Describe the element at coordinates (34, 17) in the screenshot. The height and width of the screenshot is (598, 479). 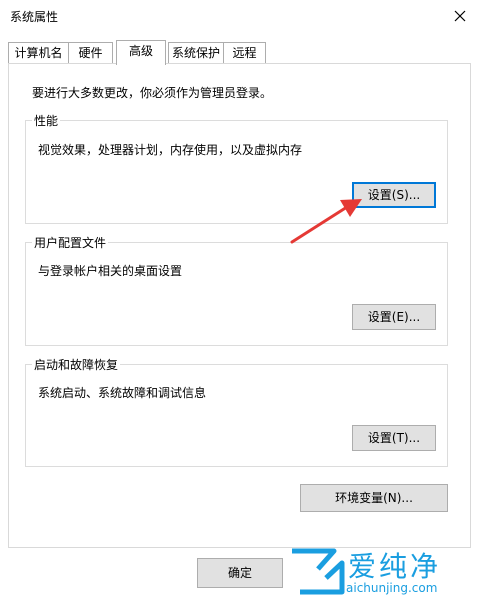
I see `window-title: 系统属性` at that location.